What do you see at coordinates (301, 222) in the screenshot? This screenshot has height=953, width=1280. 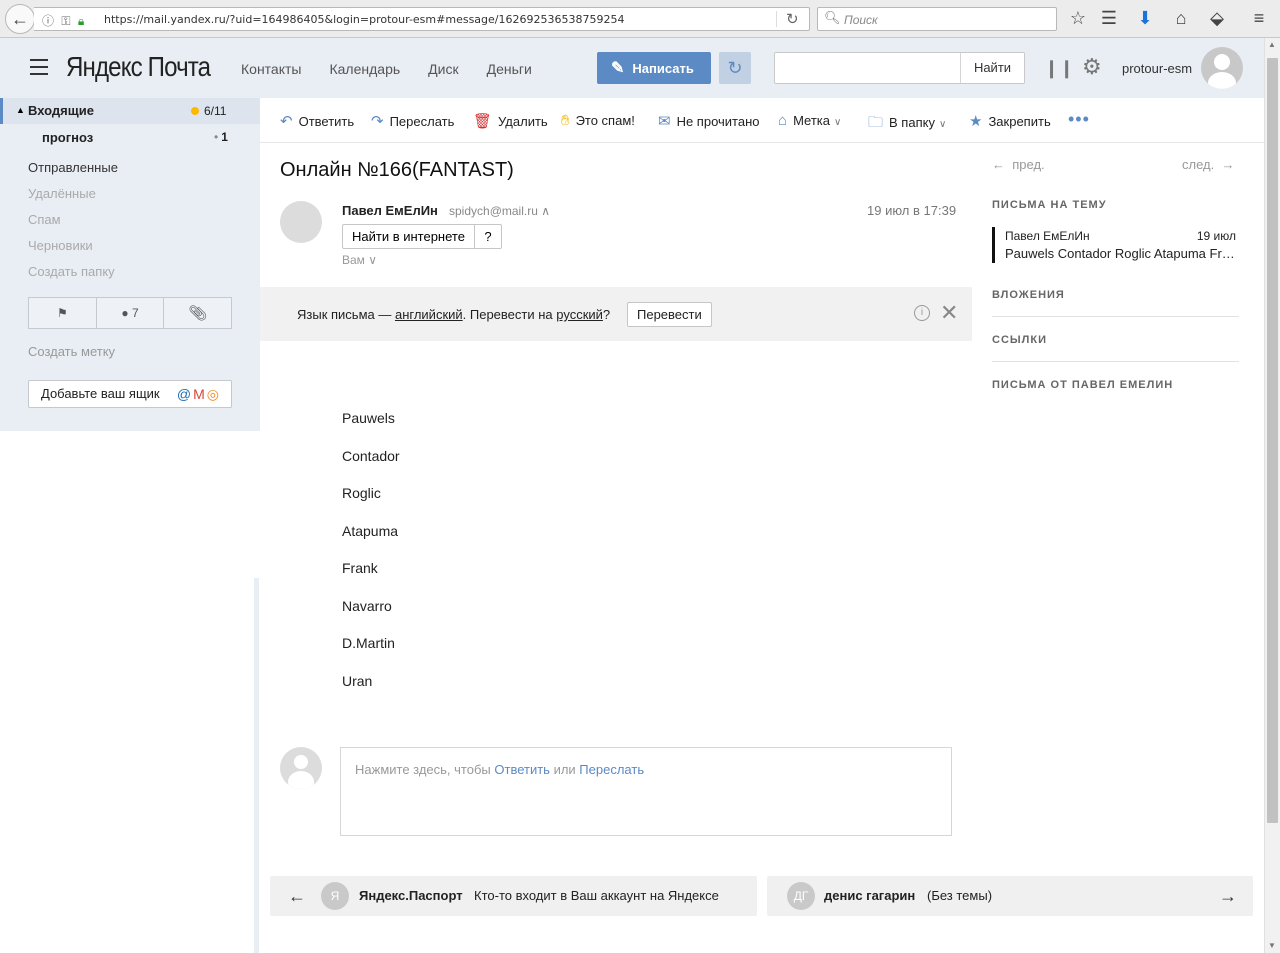 I see `sender-avatar` at bounding box center [301, 222].